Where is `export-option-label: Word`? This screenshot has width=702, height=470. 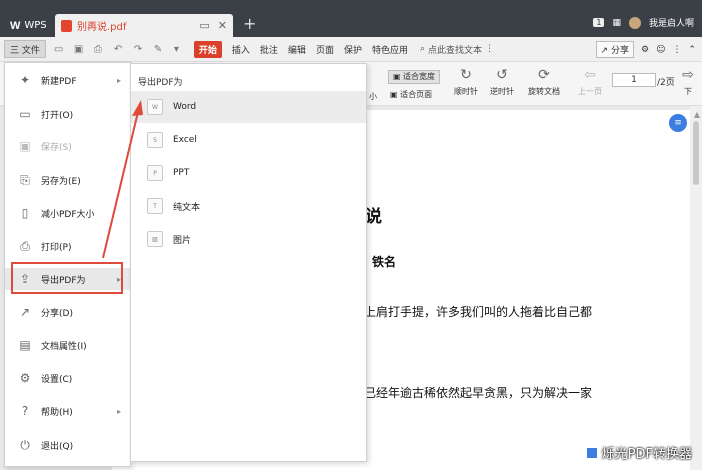 export-option-label: Word is located at coordinates (185, 107).